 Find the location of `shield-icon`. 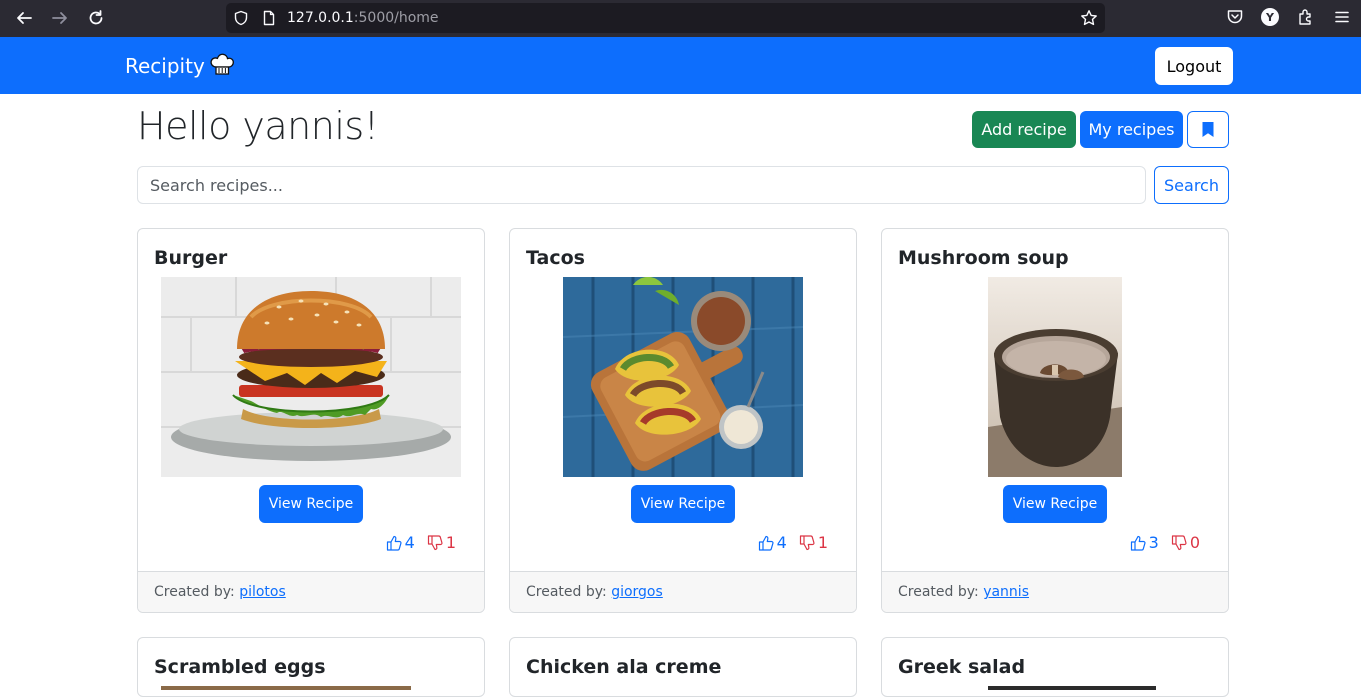

shield-icon is located at coordinates (241, 18).